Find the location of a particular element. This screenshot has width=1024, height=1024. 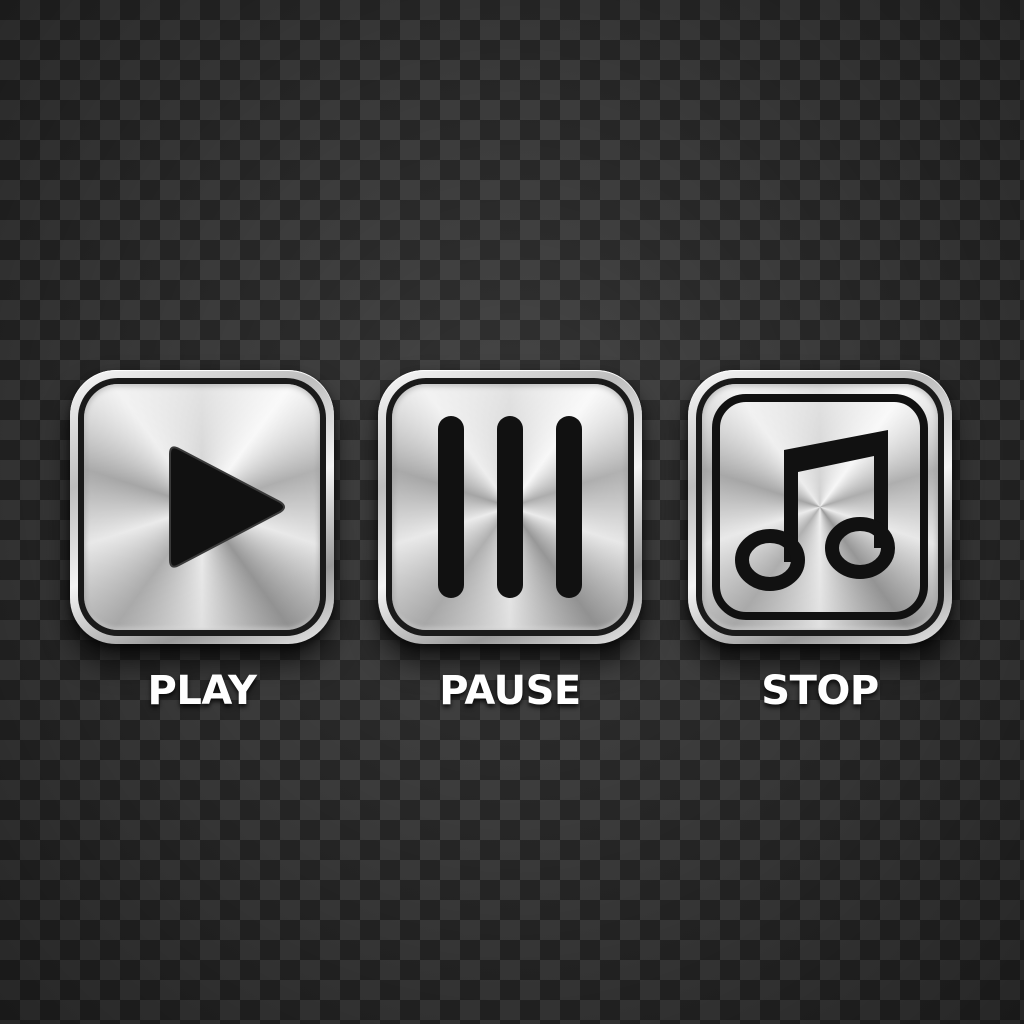

play-label: PLAY is located at coordinates (202, 691).